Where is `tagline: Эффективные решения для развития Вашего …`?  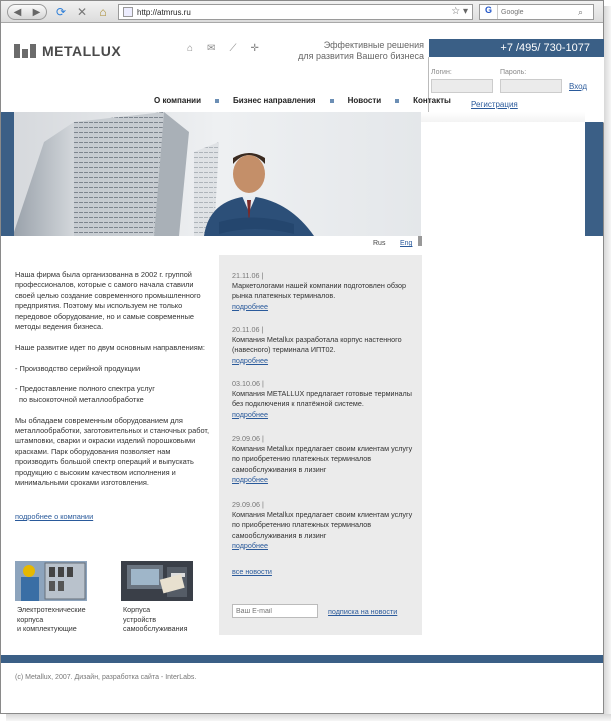 tagline: Эффективные решения для развития Вашего … is located at coordinates (361, 50).